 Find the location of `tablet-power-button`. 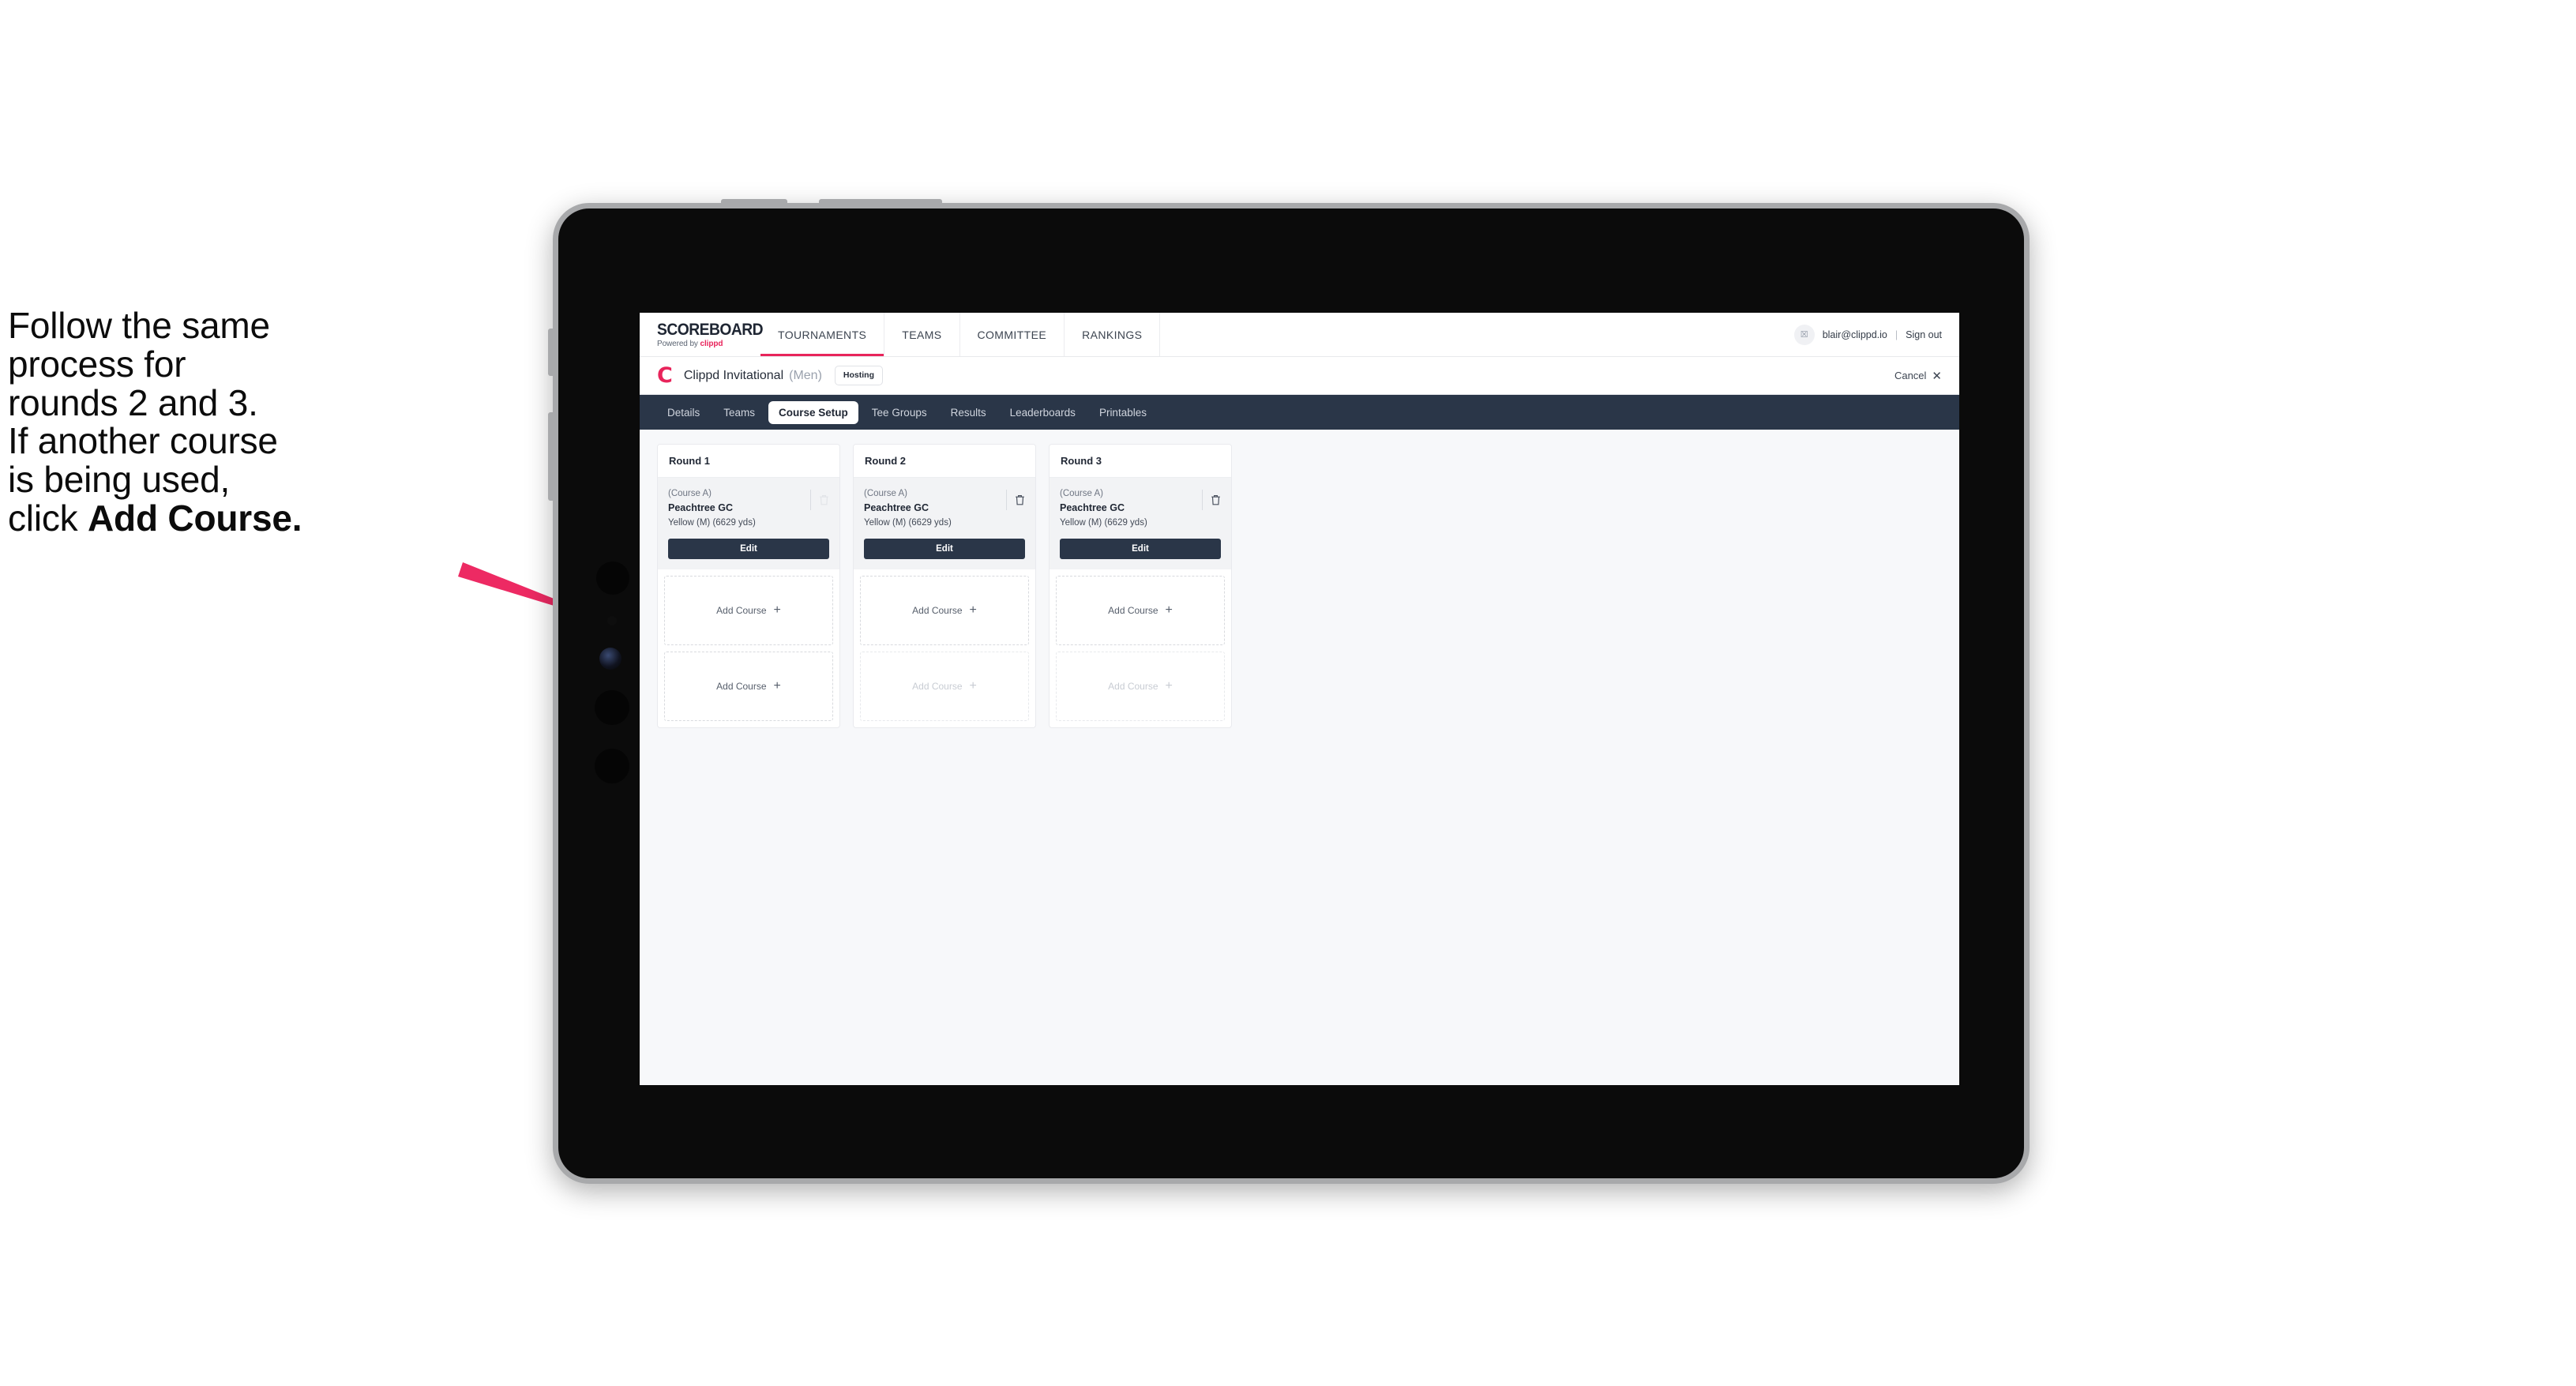

tablet-power-button is located at coordinates (754, 202).